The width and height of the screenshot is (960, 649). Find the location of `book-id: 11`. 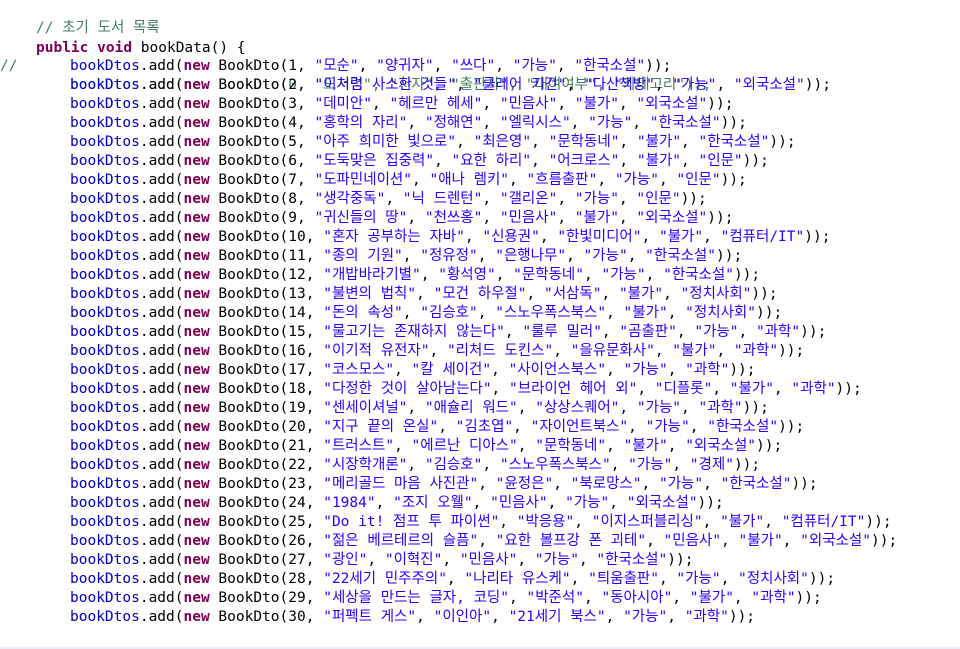

book-id: 11 is located at coordinates (297, 256).